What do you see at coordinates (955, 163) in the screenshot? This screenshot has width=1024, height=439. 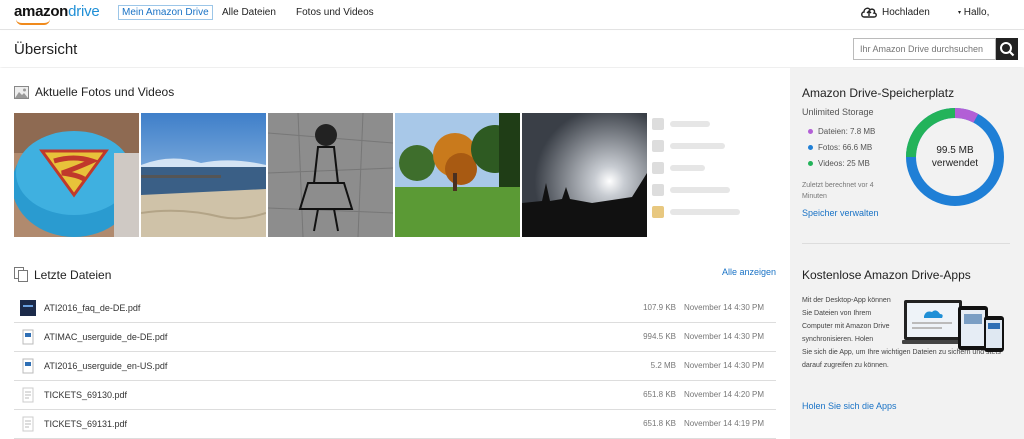 I see `donut-label: verwendet` at bounding box center [955, 163].